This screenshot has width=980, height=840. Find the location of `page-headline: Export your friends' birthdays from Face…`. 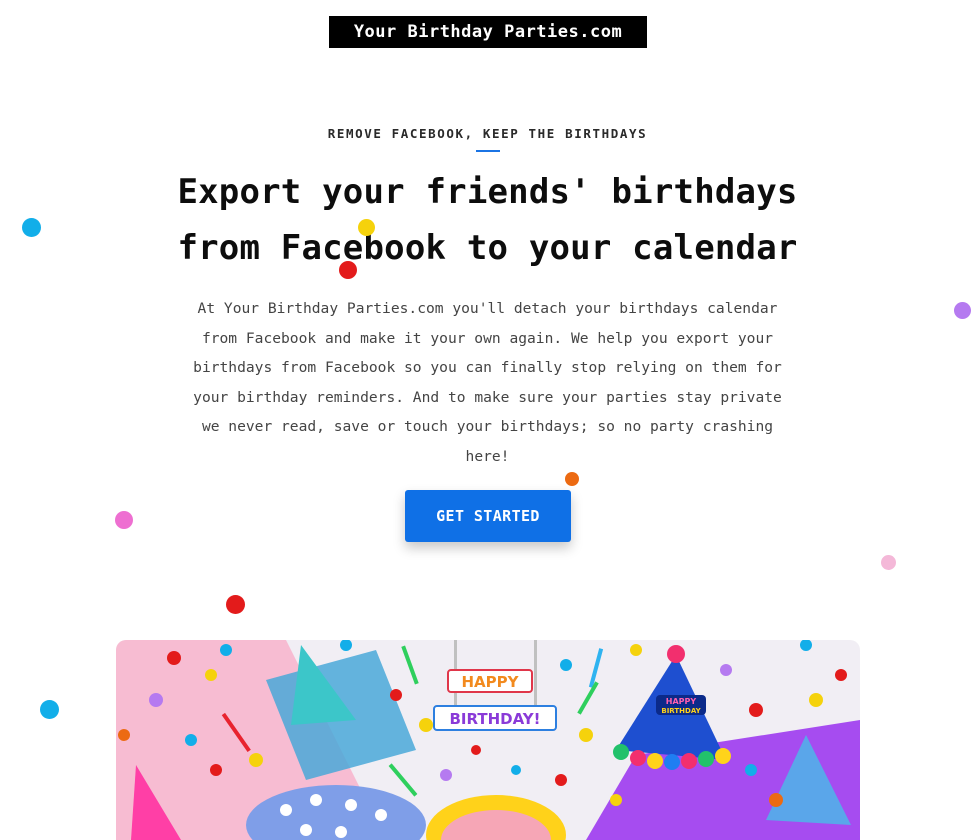

page-headline: Export your friends' birthdays from Face… is located at coordinates (487, 220).